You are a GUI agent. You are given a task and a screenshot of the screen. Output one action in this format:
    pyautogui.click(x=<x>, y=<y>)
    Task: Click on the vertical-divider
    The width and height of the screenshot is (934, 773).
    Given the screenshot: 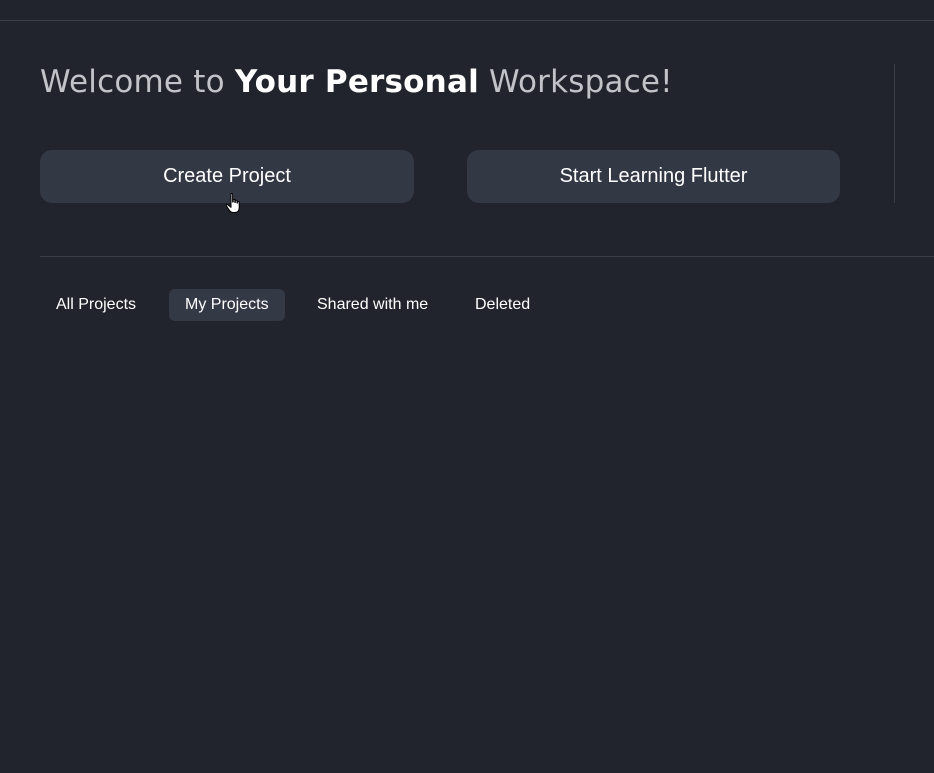 What is the action you would take?
    pyautogui.click(x=894, y=133)
    